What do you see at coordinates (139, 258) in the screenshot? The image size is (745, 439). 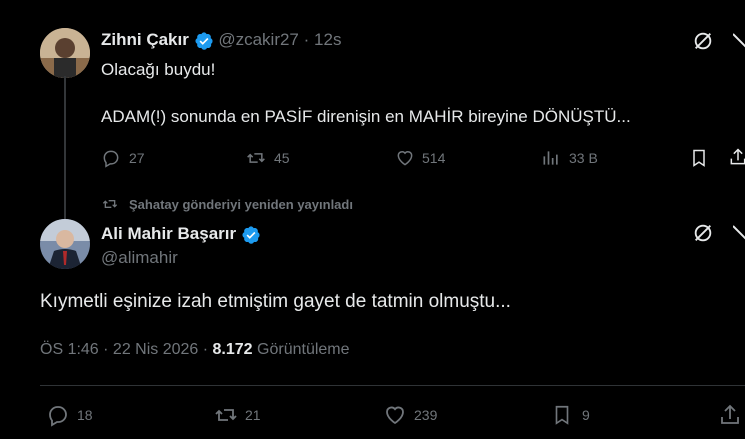 I see `handle: @alimahir` at bounding box center [139, 258].